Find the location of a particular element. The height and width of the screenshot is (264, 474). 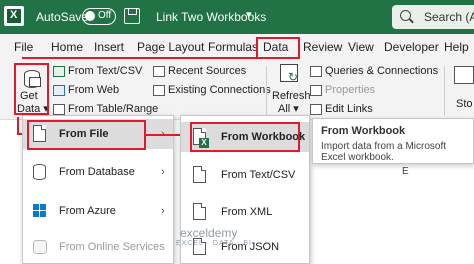

xml-file-icon is located at coordinates (199, 211).